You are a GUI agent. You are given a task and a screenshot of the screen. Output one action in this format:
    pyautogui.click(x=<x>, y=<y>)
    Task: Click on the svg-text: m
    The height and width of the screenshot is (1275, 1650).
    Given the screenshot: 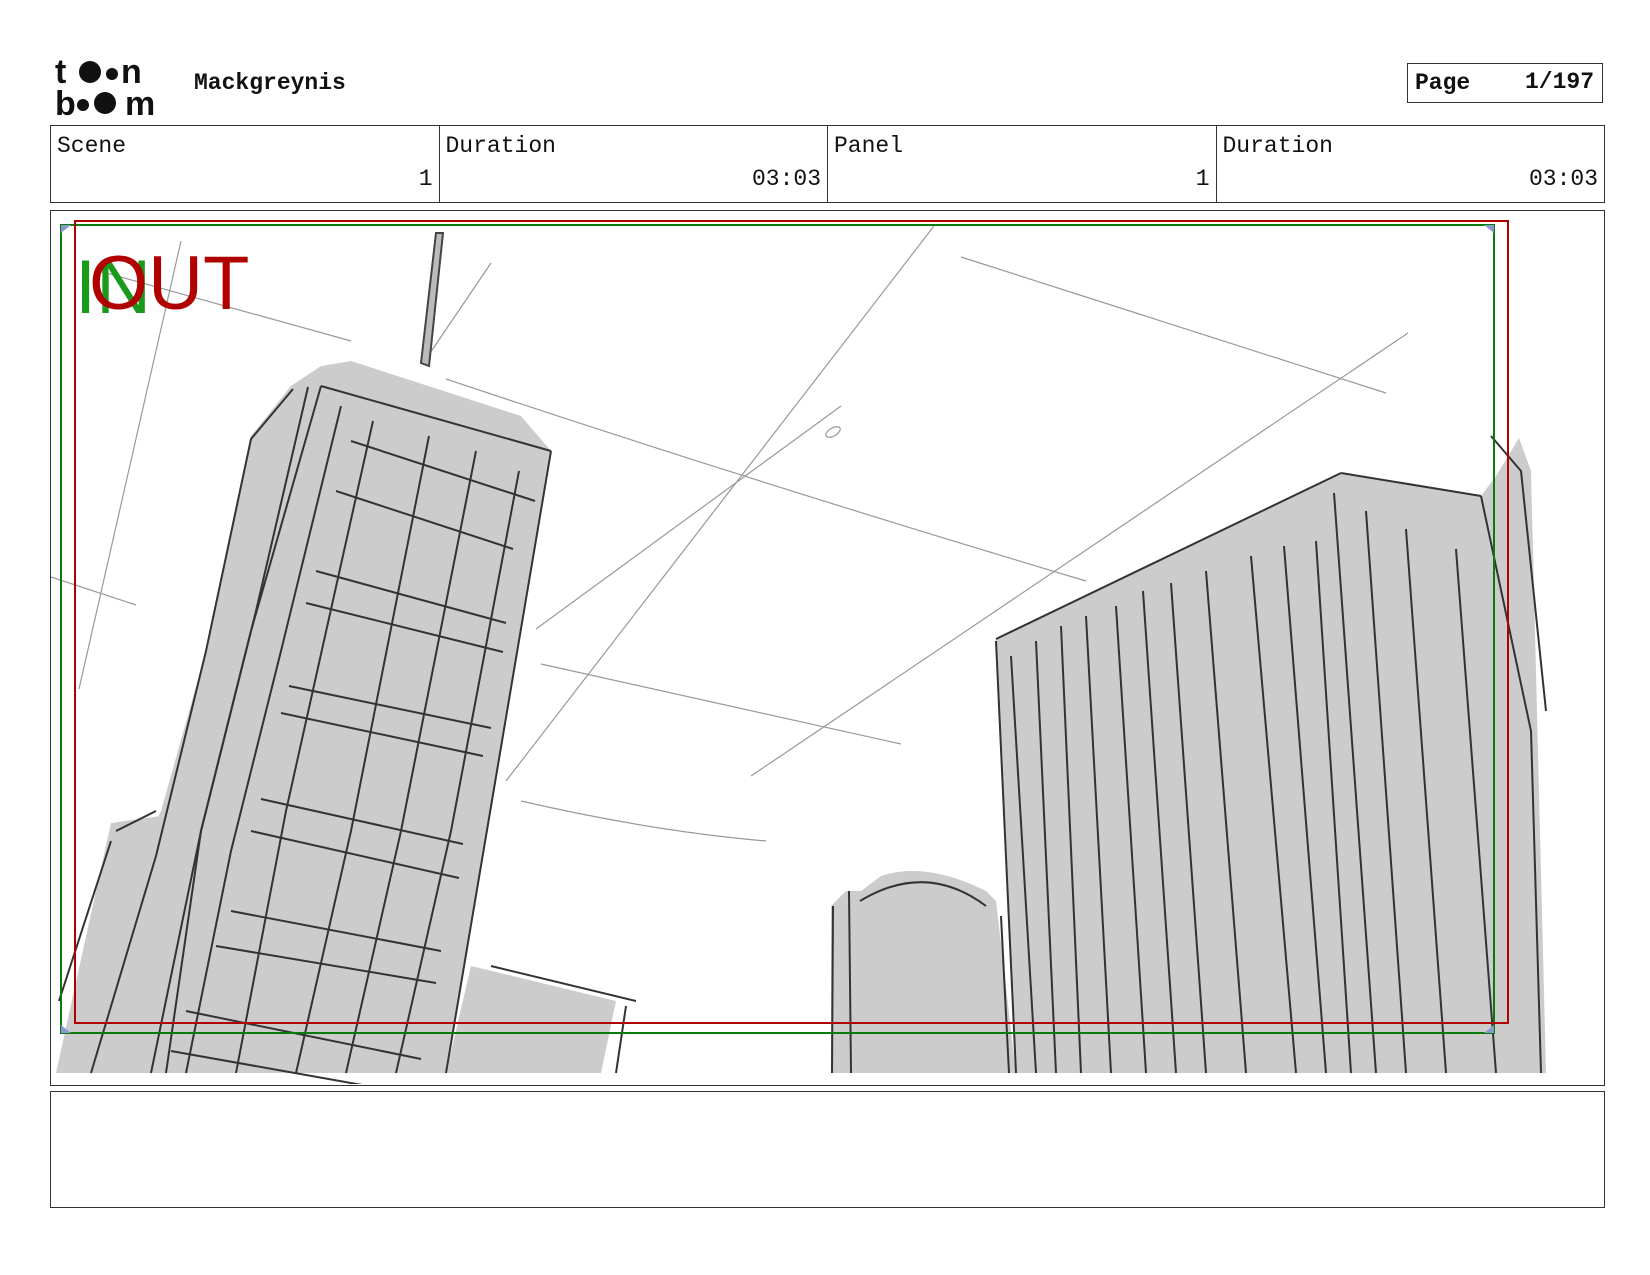 What is the action you would take?
    pyautogui.click(x=140, y=101)
    